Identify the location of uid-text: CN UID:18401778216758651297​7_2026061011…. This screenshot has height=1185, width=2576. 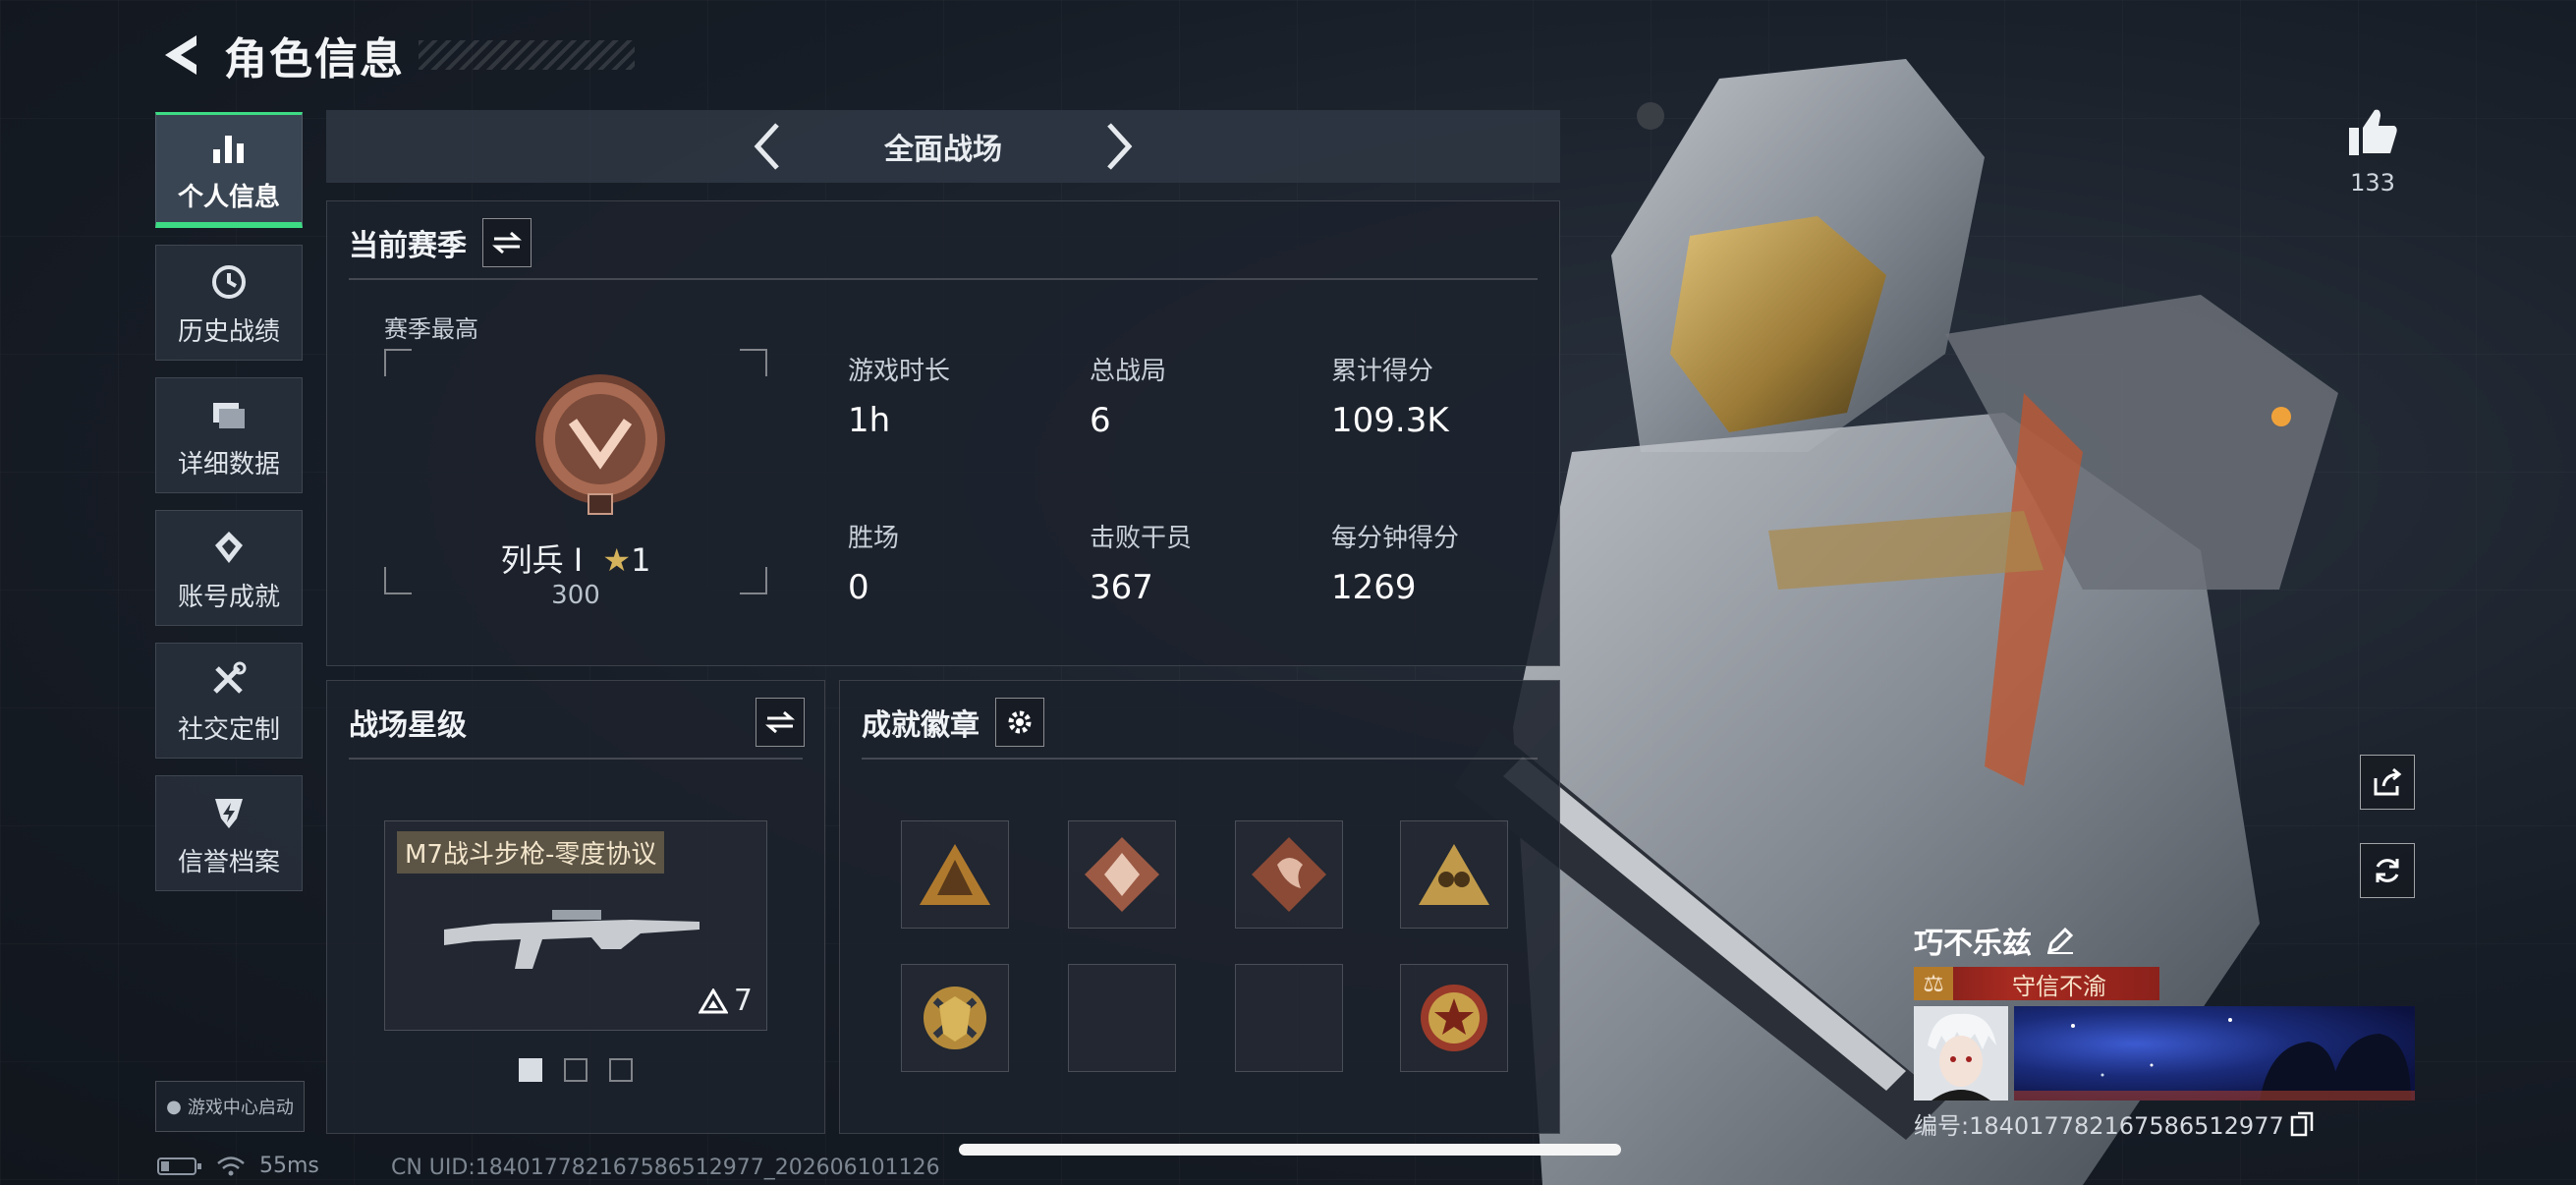
(665, 1168).